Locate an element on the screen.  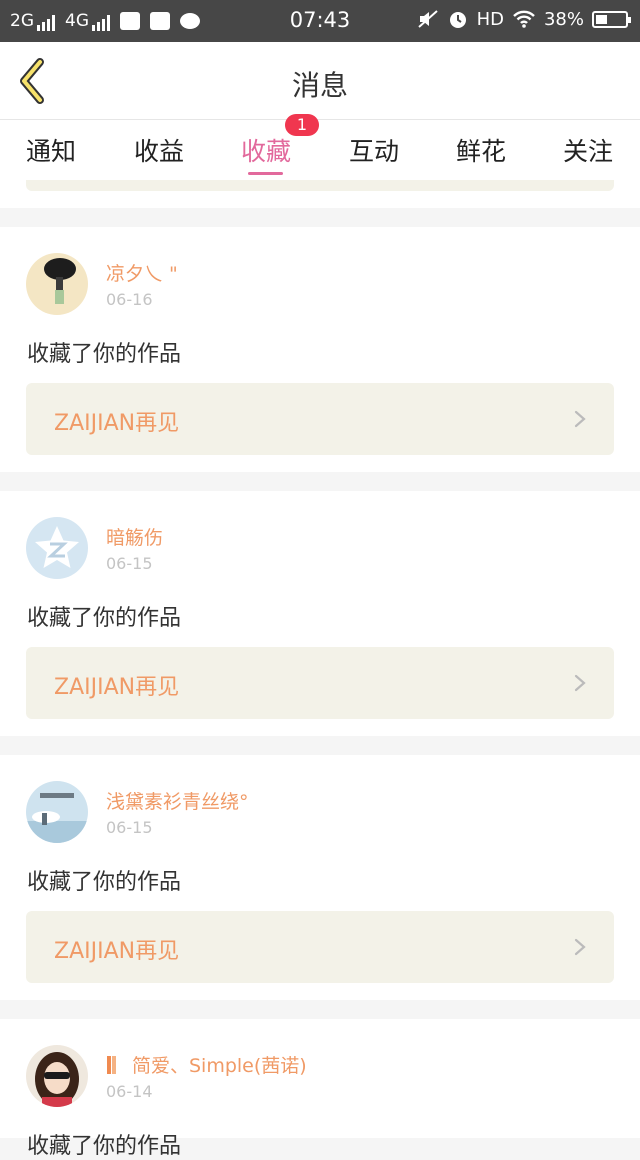
tab-notice: 通知 is located at coordinates (52, 150).